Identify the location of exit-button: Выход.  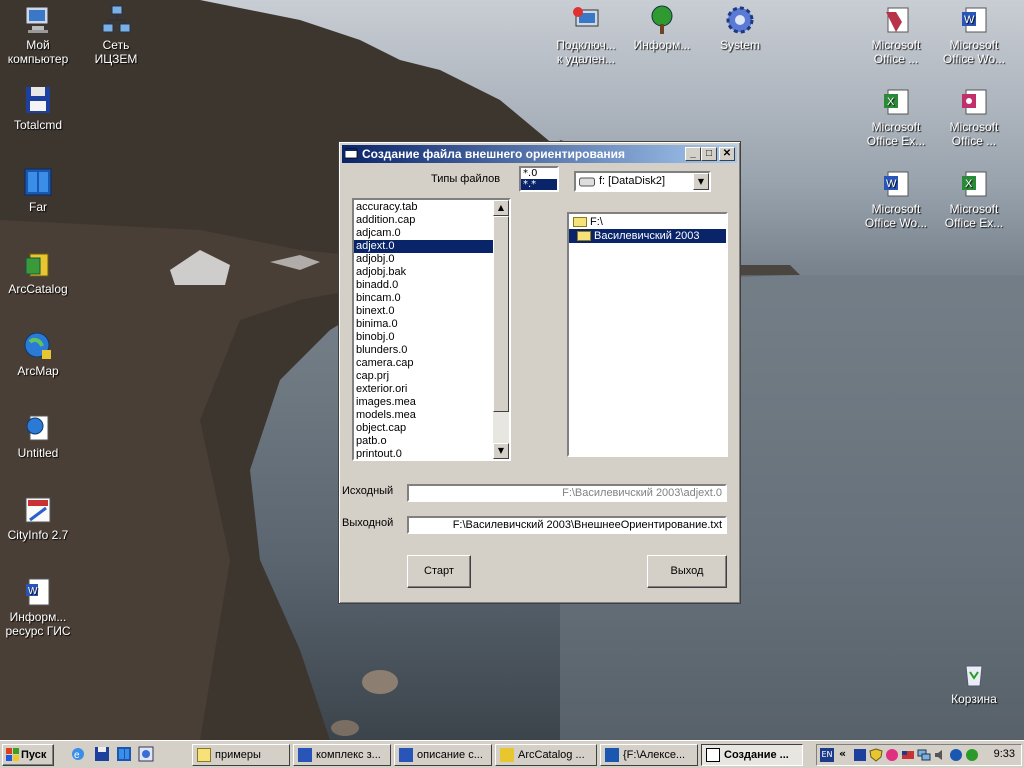
(687, 571).